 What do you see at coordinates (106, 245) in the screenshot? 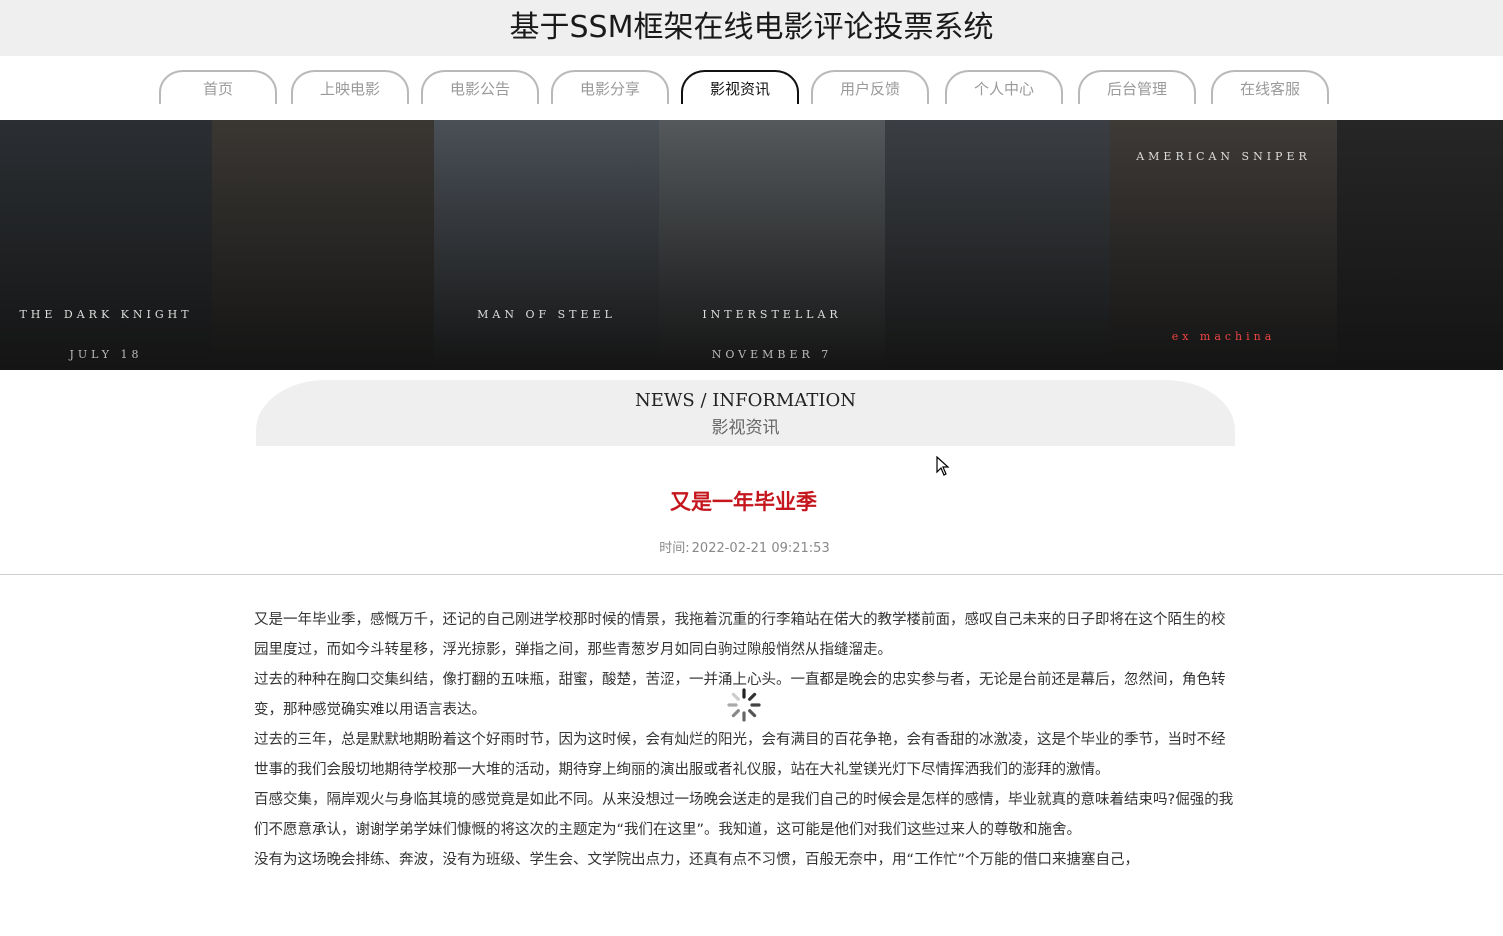
I see `movie-poster: THE DARK KNIGHT JULY 18` at bounding box center [106, 245].